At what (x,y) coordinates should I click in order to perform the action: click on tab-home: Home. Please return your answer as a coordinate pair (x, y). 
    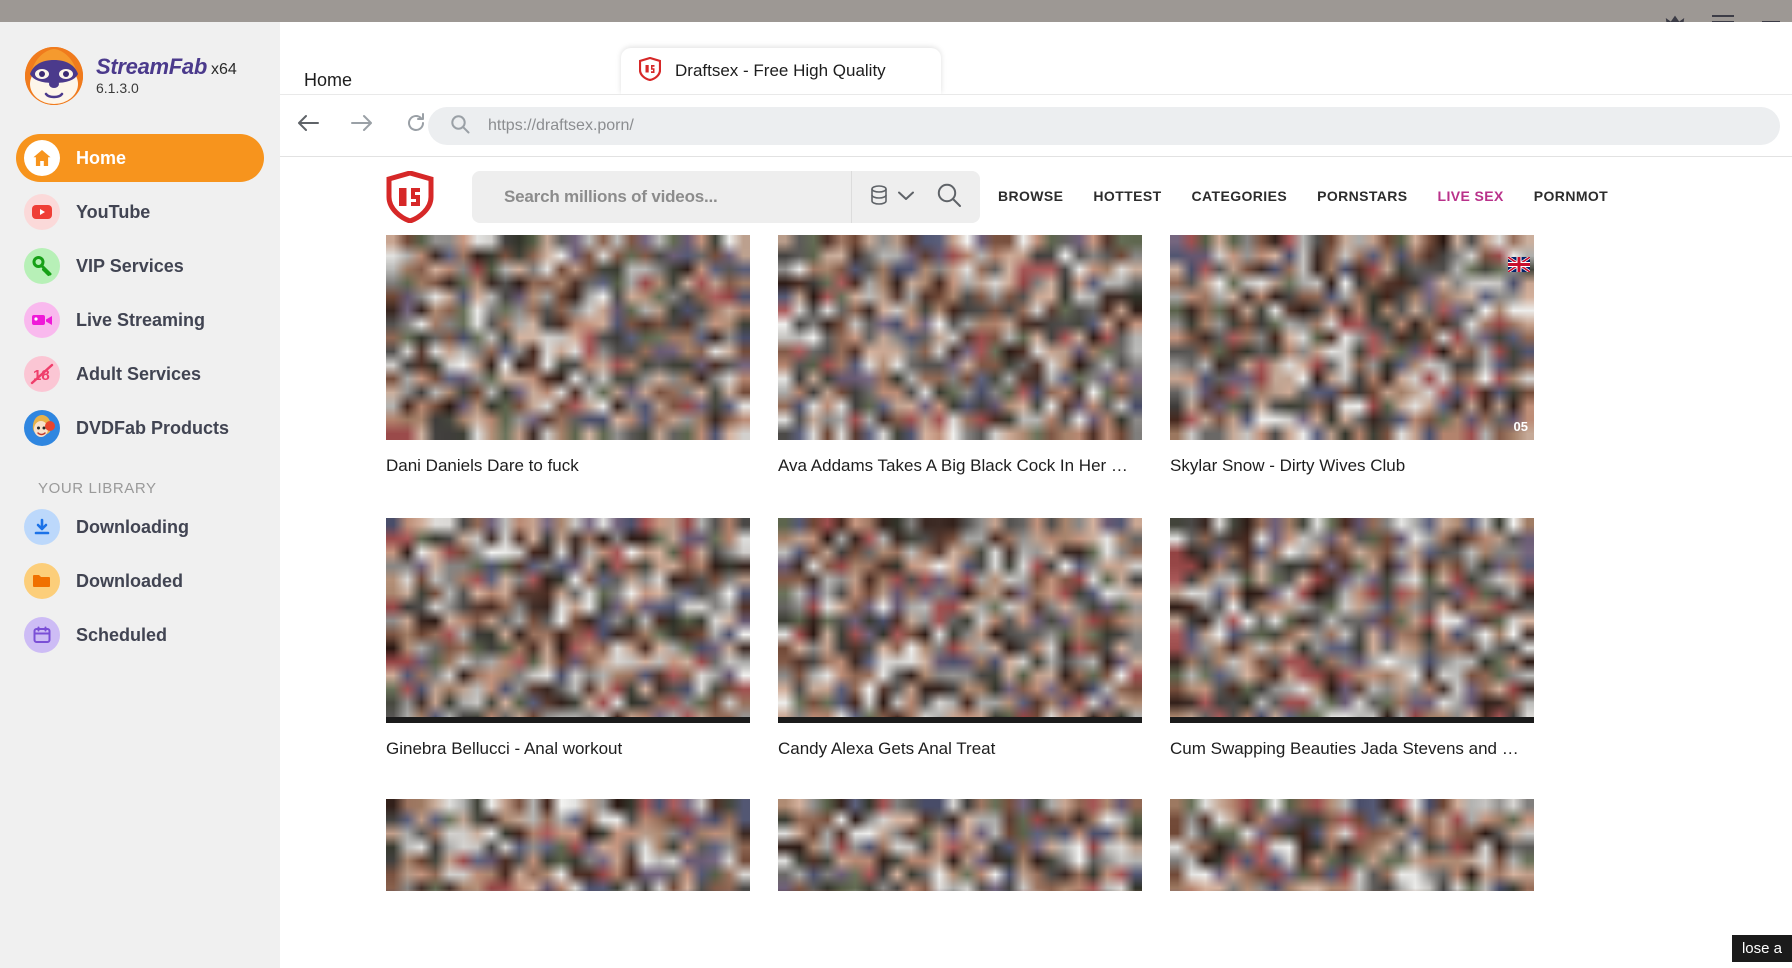
    Looking at the image, I should click on (328, 80).